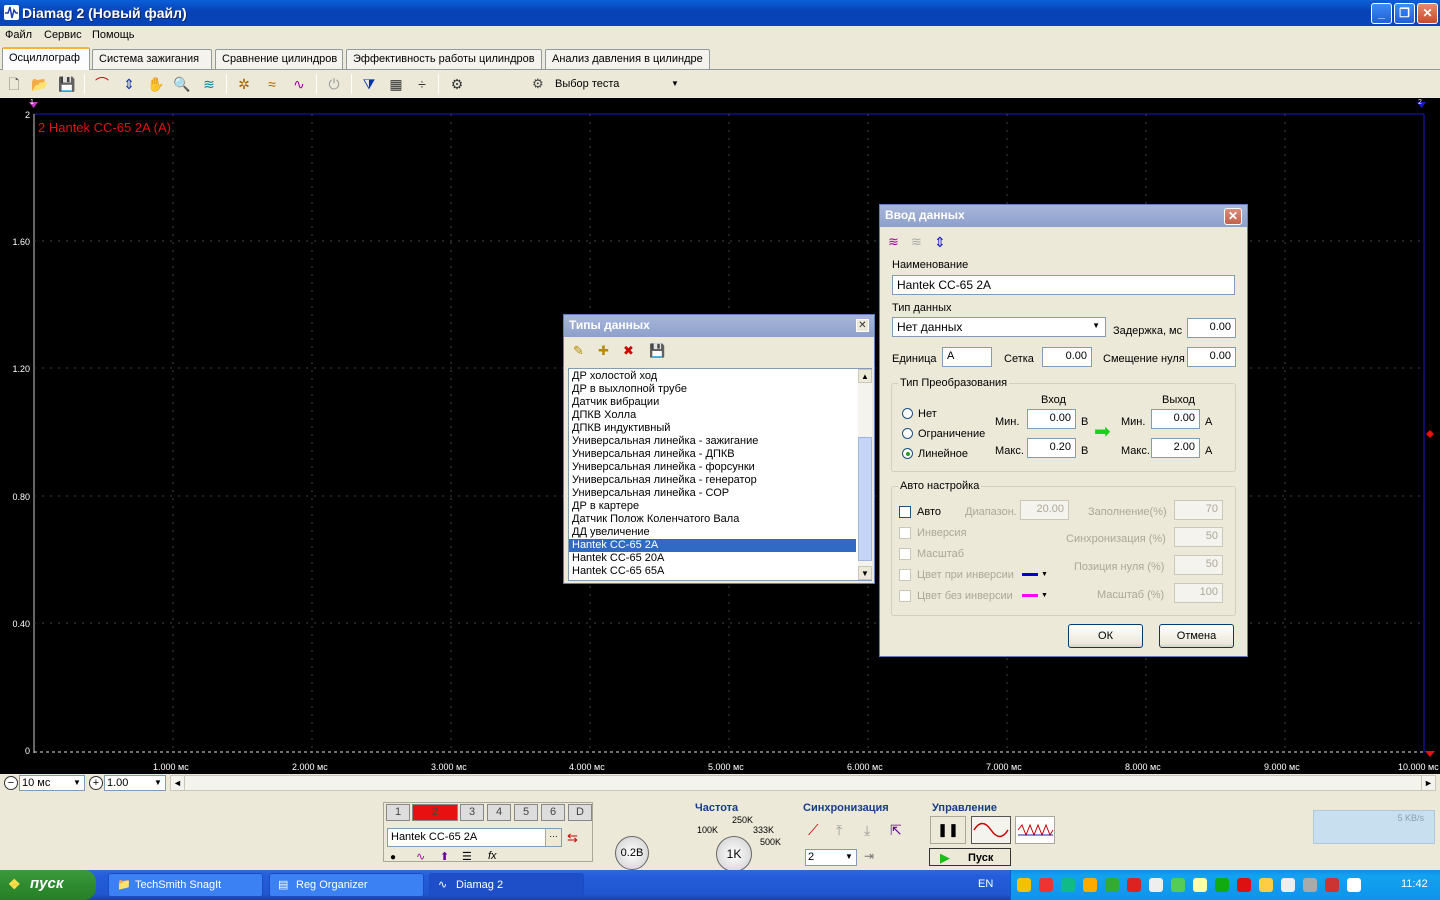  I want to click on arrow-up-icon: ⬆, so click(444, 856).